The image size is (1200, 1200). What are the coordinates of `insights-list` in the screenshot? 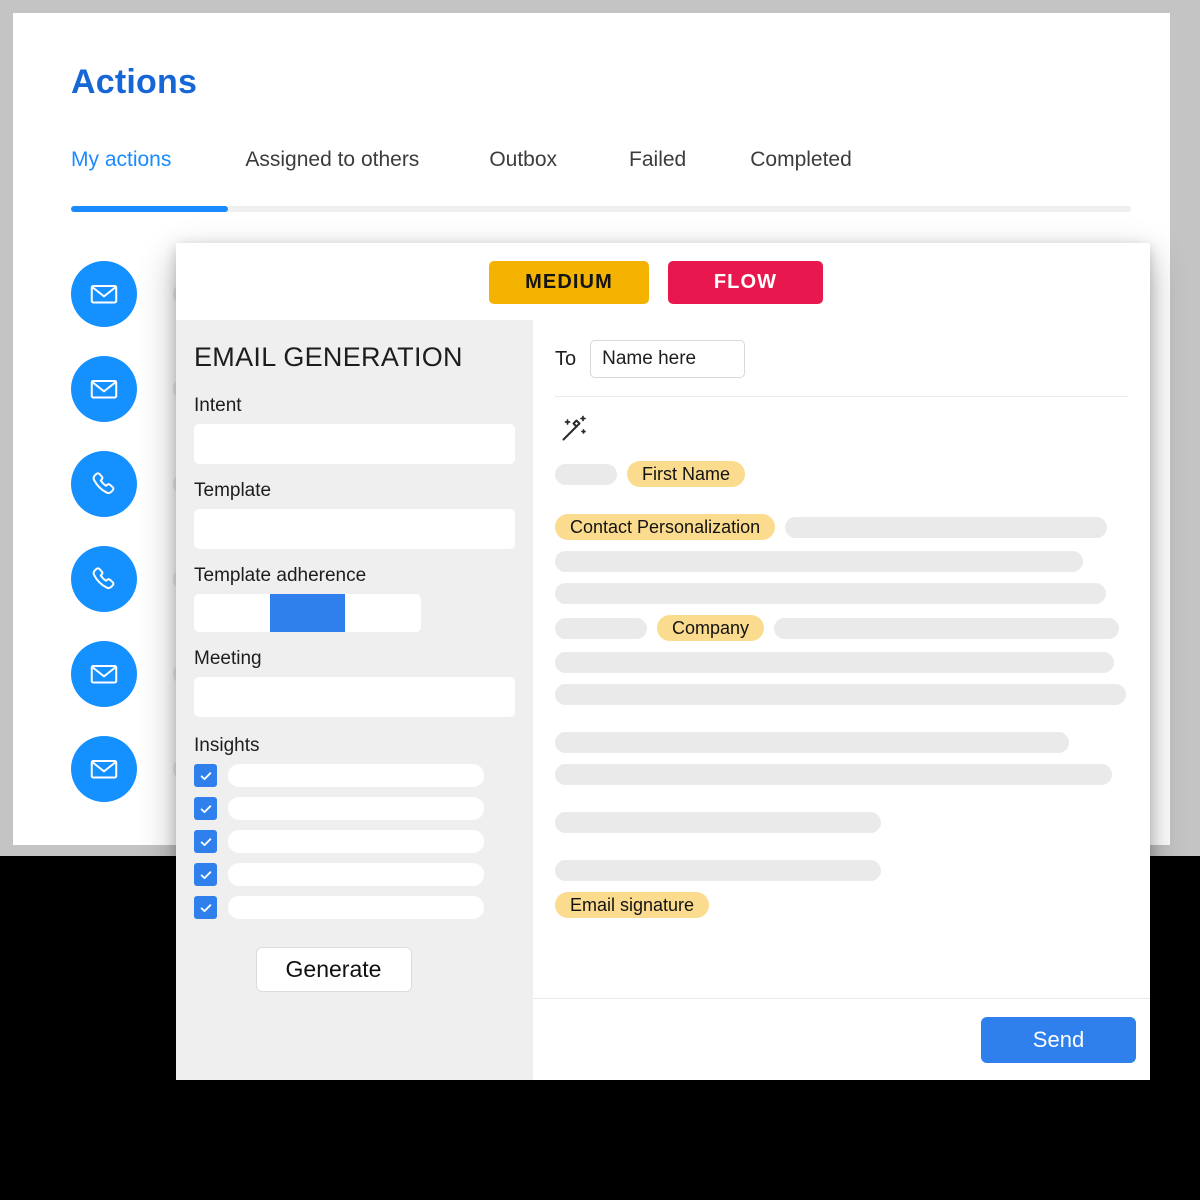 It's located at (343, 841).